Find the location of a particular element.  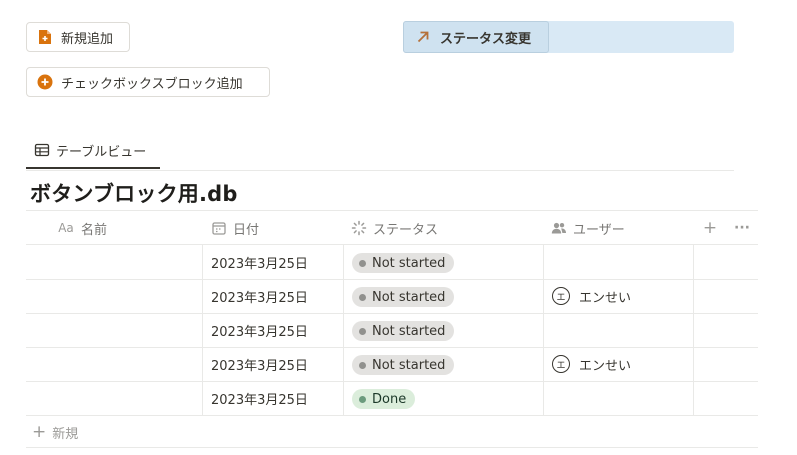

column-header-status-label: ステータス is located at coordinates (406, 230).